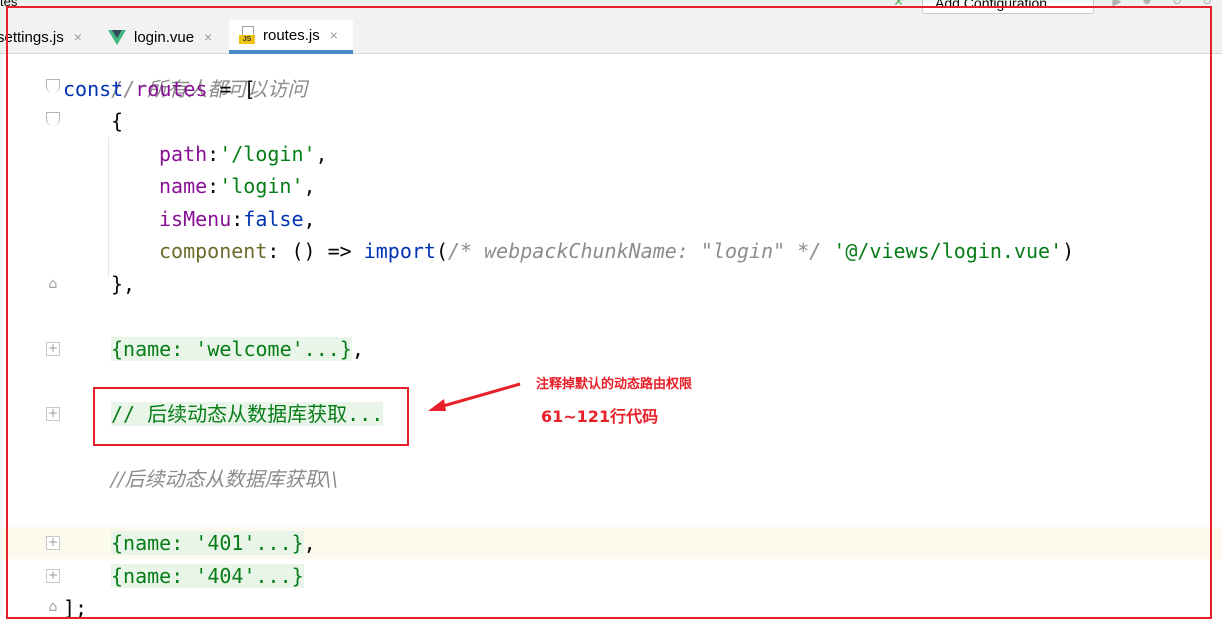  What do you see at coordinates (1207, 4) in the screenshot?
I see `stop-icon: ↻` at bounding box center [1207, 4].